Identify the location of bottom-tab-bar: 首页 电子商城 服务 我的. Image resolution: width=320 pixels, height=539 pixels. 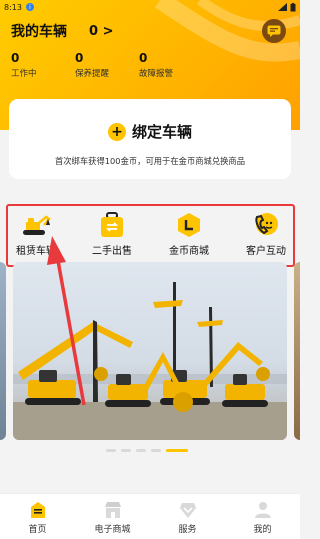
(150, 516).